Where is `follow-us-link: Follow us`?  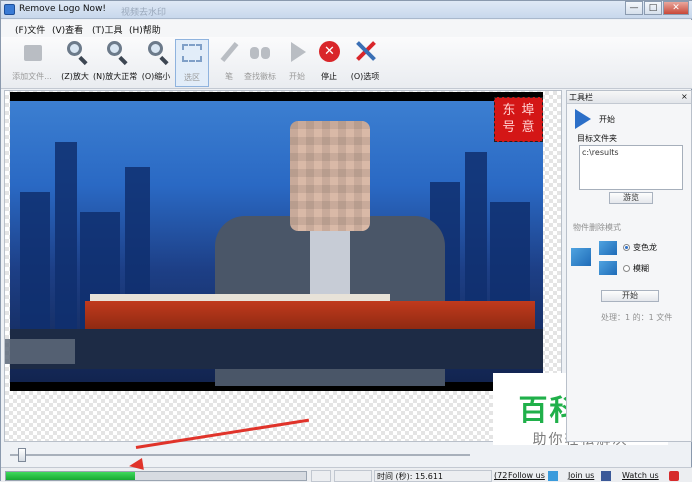 follow-us-link: Follow us is located at coordinates (526, 475).